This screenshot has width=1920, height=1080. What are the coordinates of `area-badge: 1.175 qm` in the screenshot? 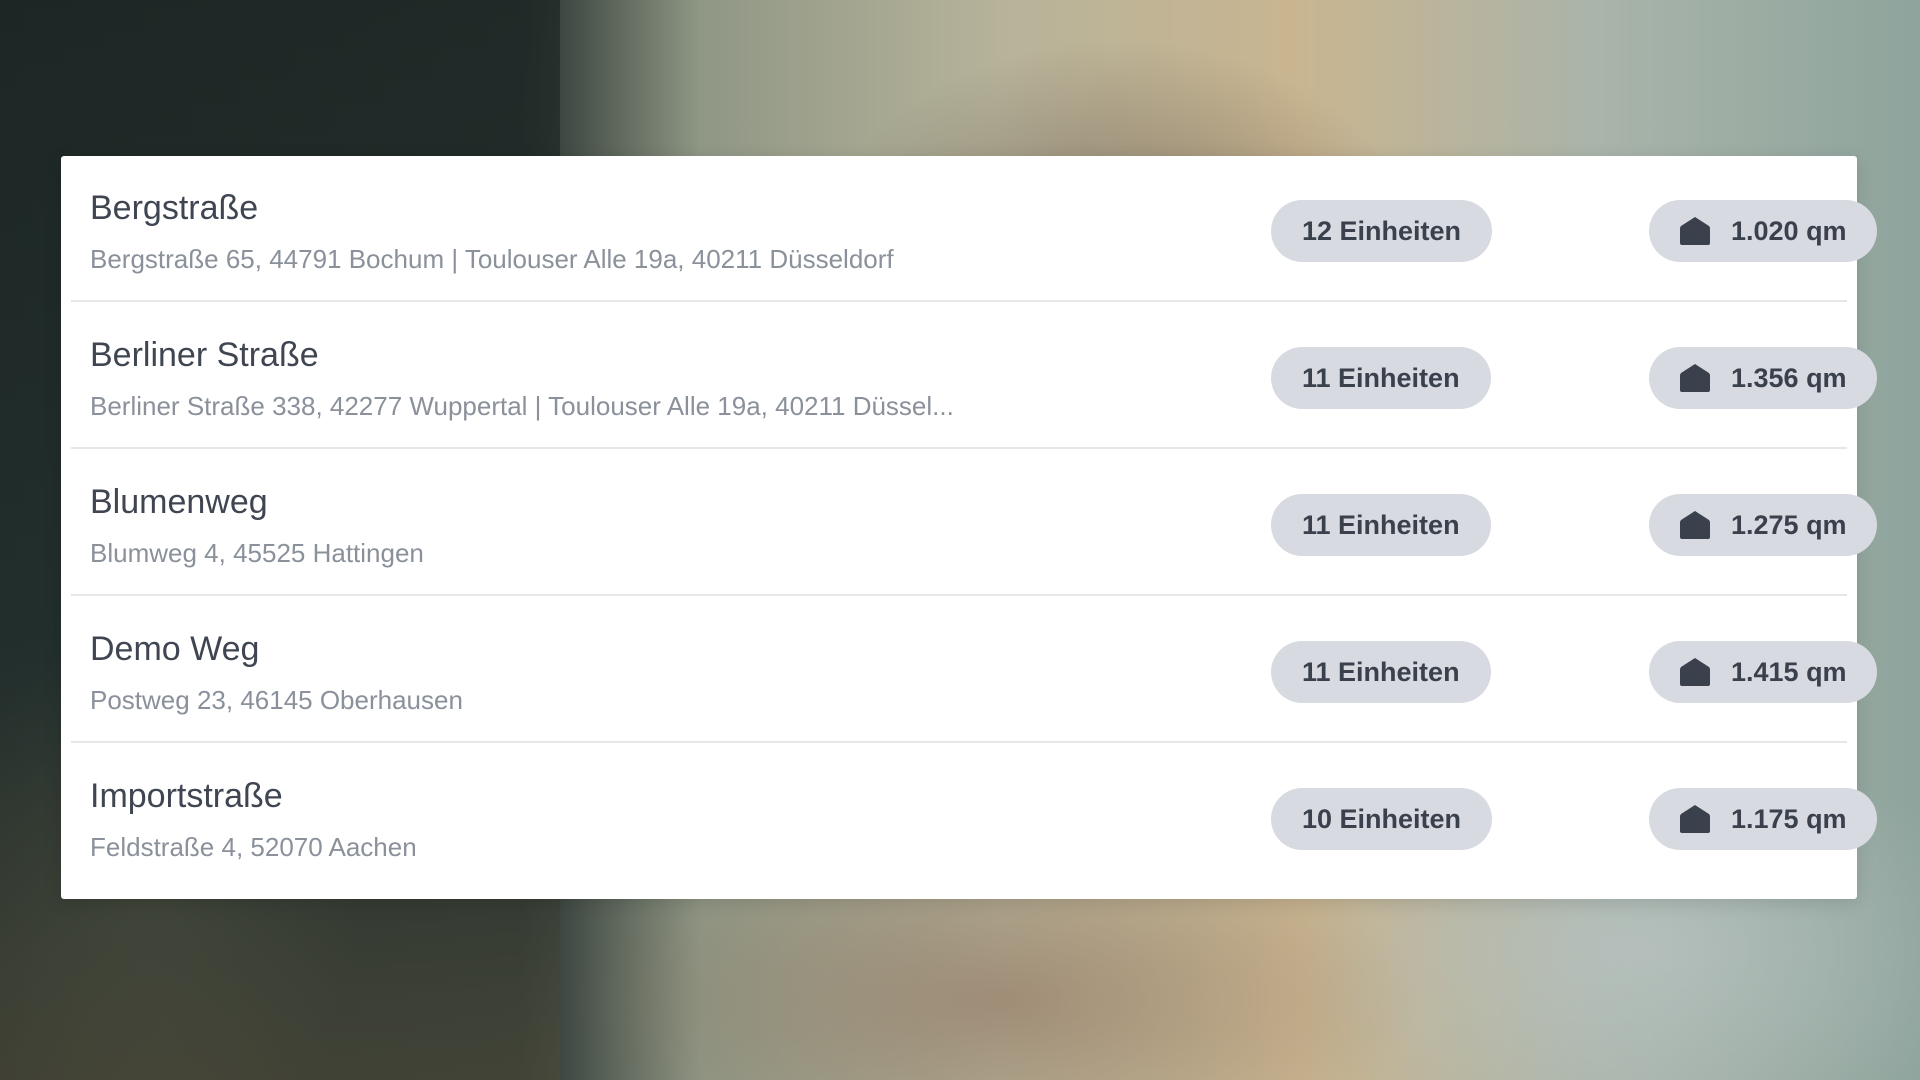 It's located at (1763, 819).